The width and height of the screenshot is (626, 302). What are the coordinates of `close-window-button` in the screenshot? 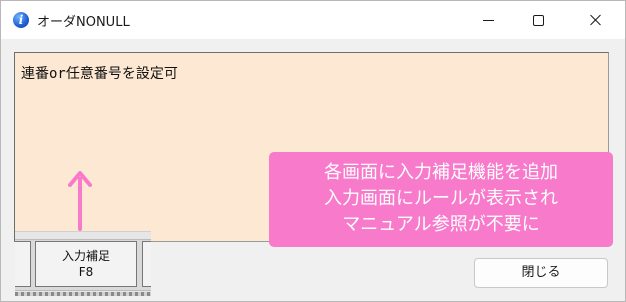 It's located at (596, 20).